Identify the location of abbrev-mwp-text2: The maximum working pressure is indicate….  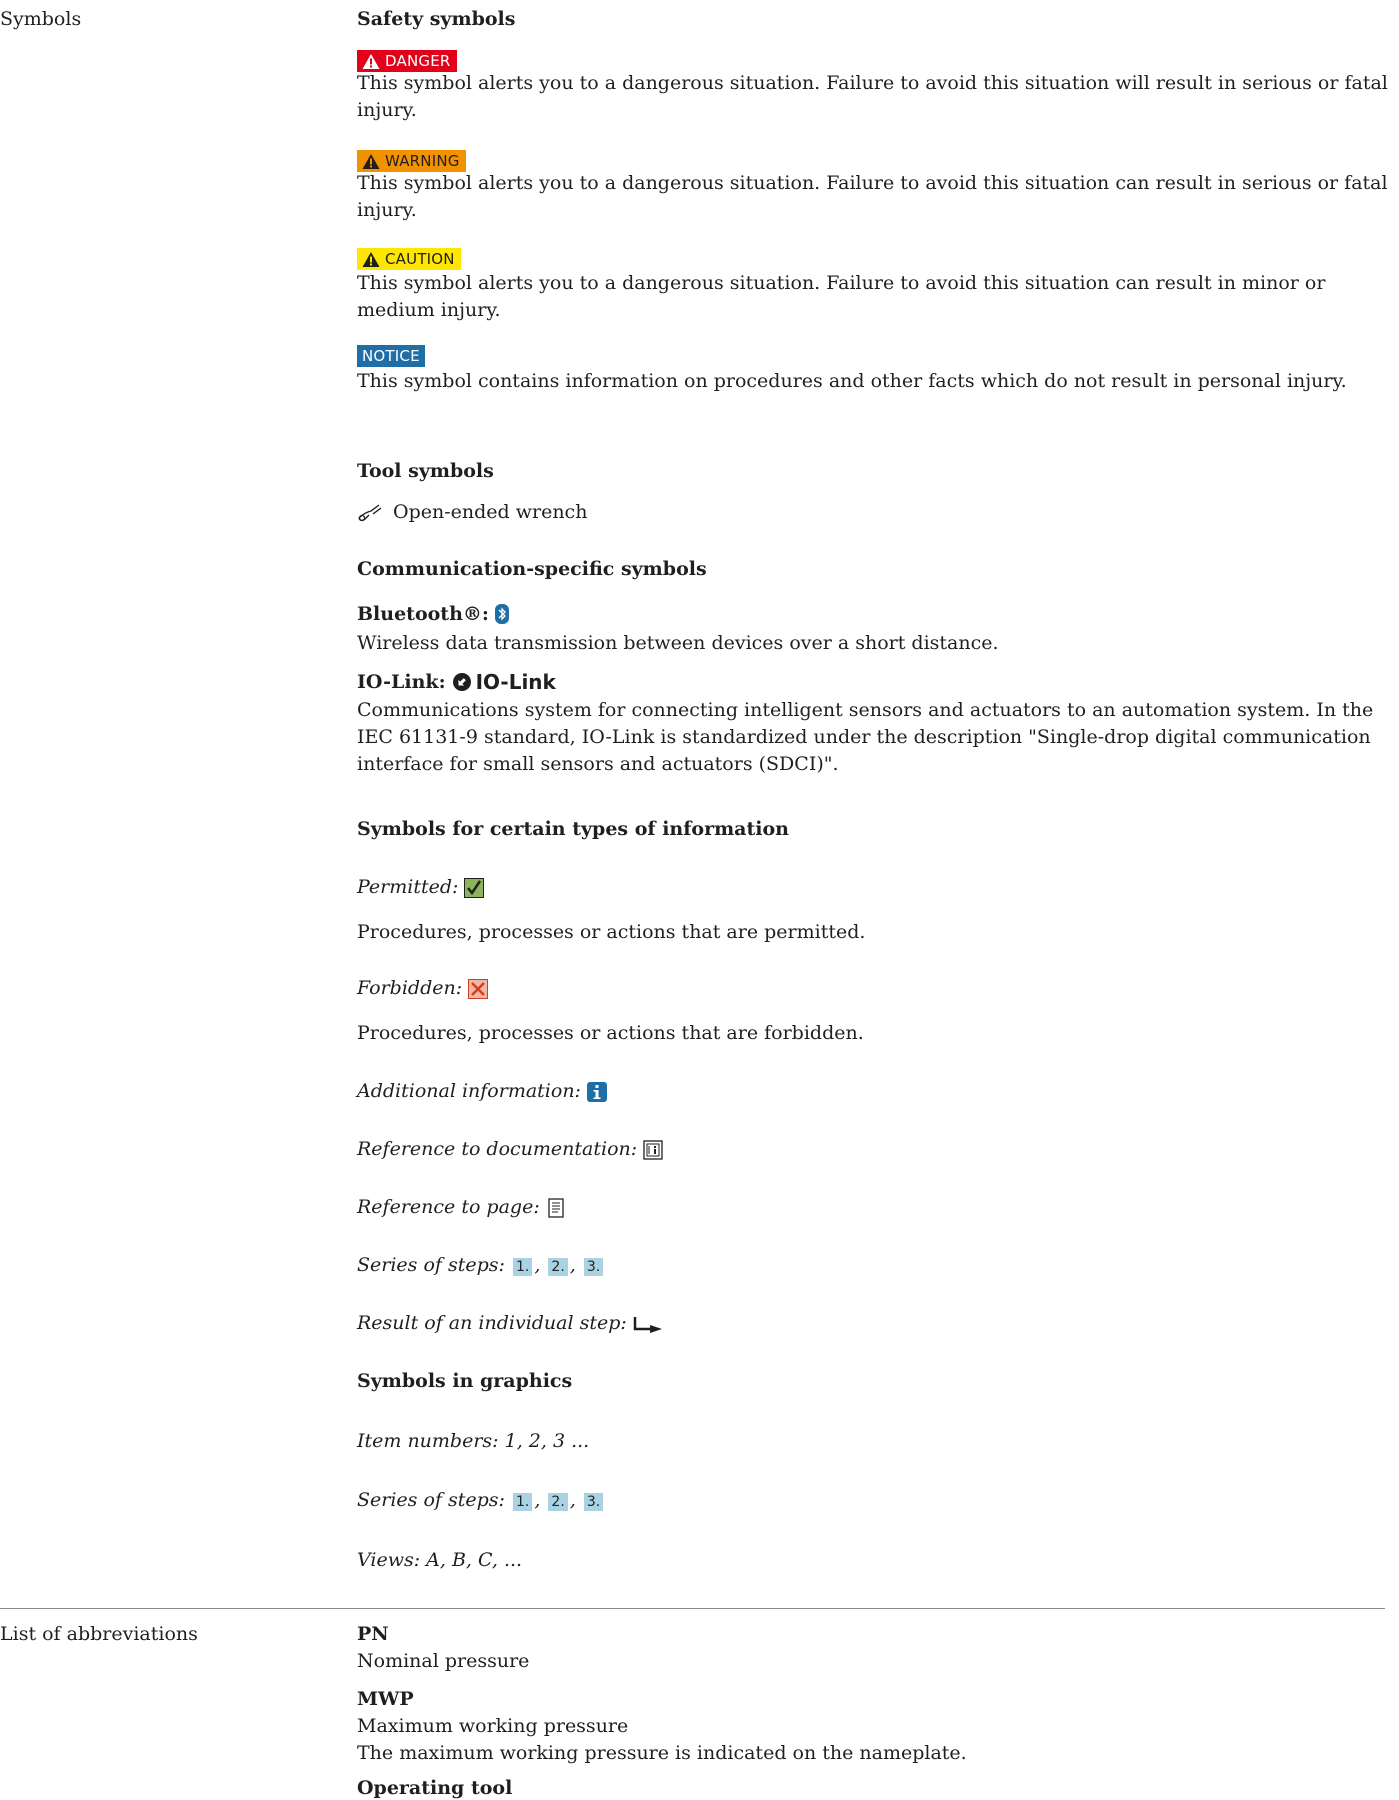
(662, 1753).